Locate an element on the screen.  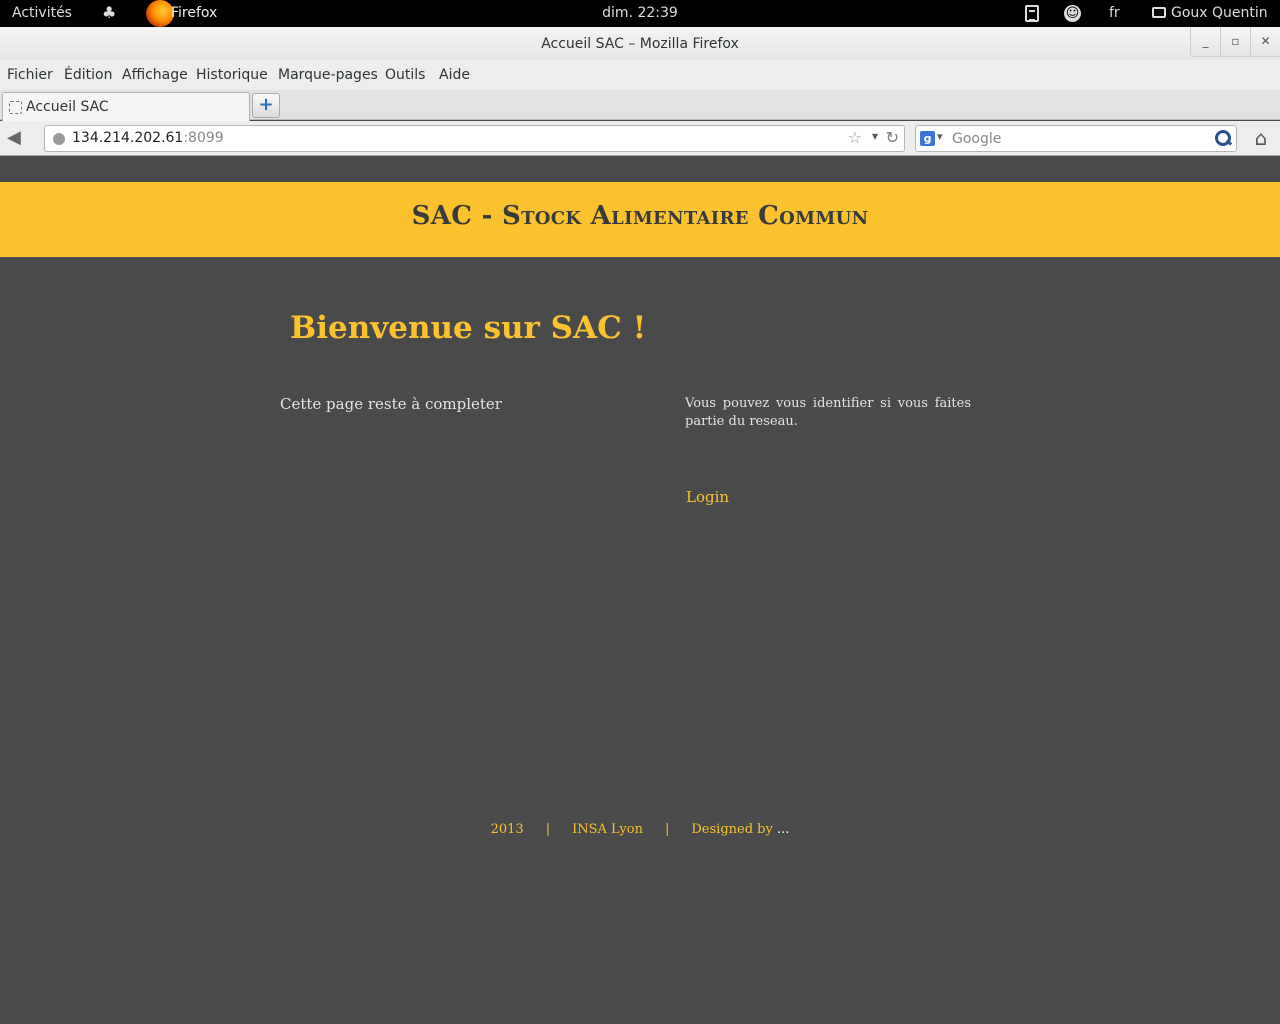
window-title: Accueil SAC – Mozilla Firefox is located at coordinates (640, 44).